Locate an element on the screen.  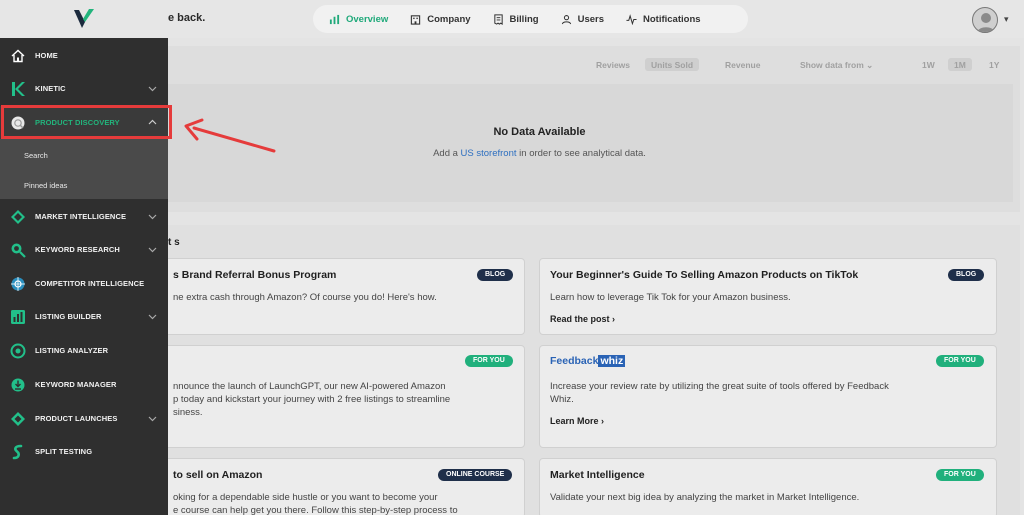
read-the-post-label: Read the post is located at coordinates (580, 319).